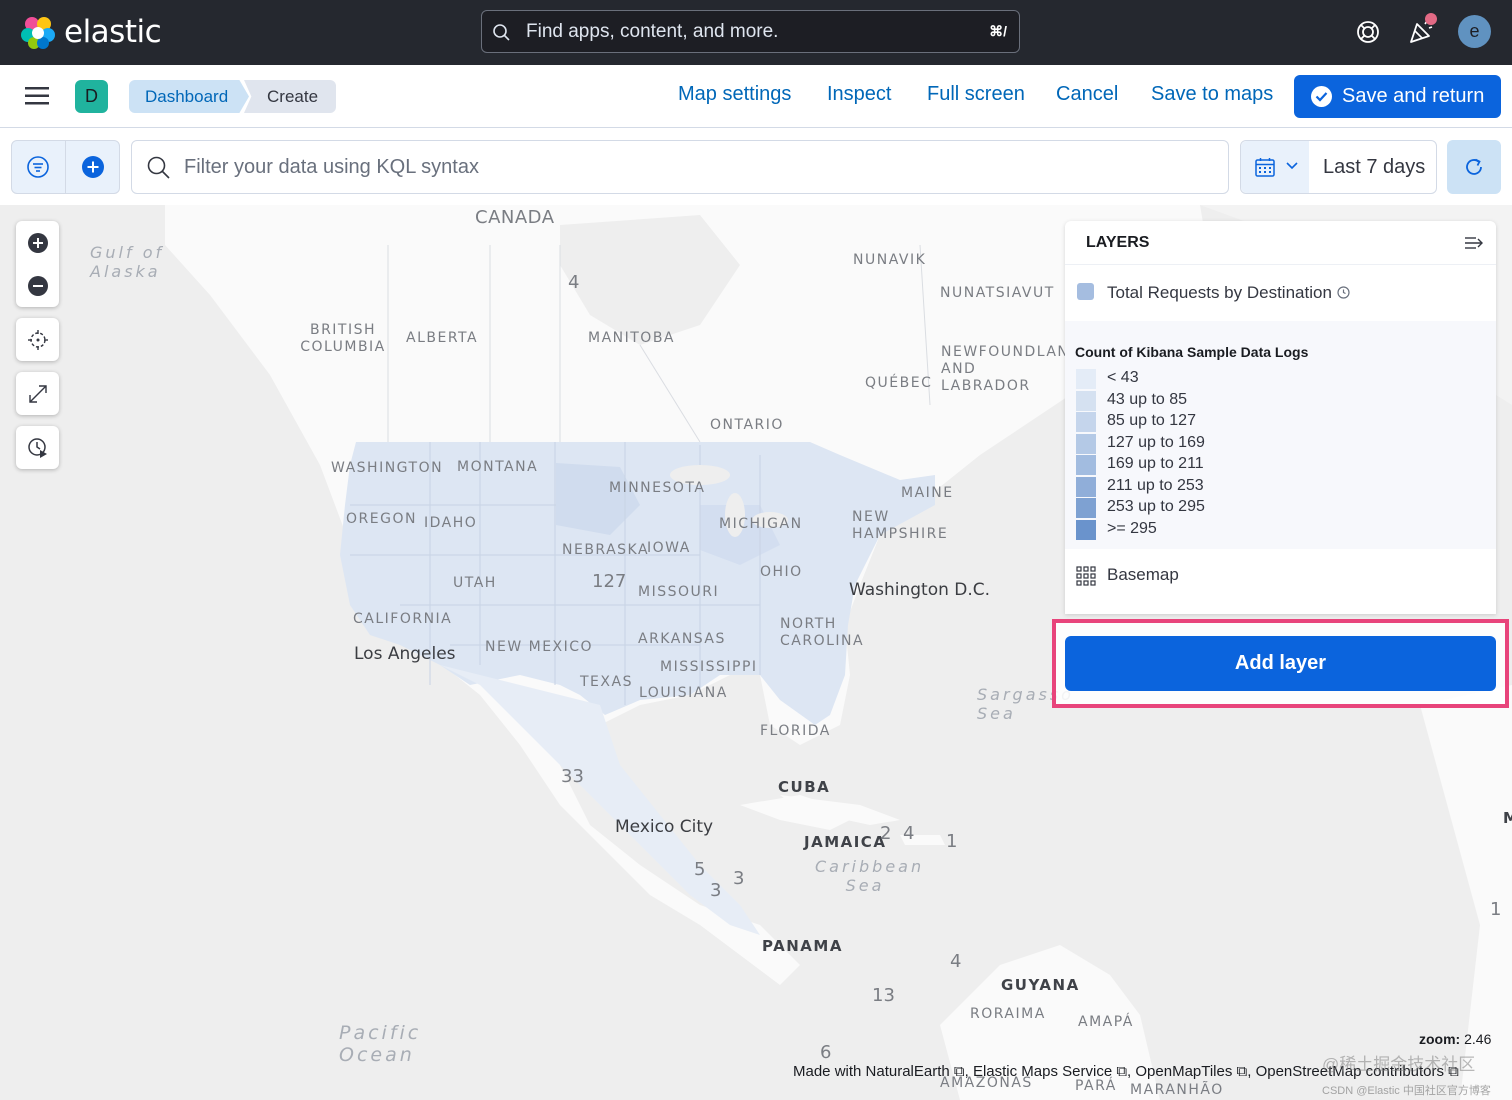 The height and width of the screenshot is (1100, 1512). Describe the element at coordinates (1474, 167) in the screenshot. I see `refresh-button` at that location.